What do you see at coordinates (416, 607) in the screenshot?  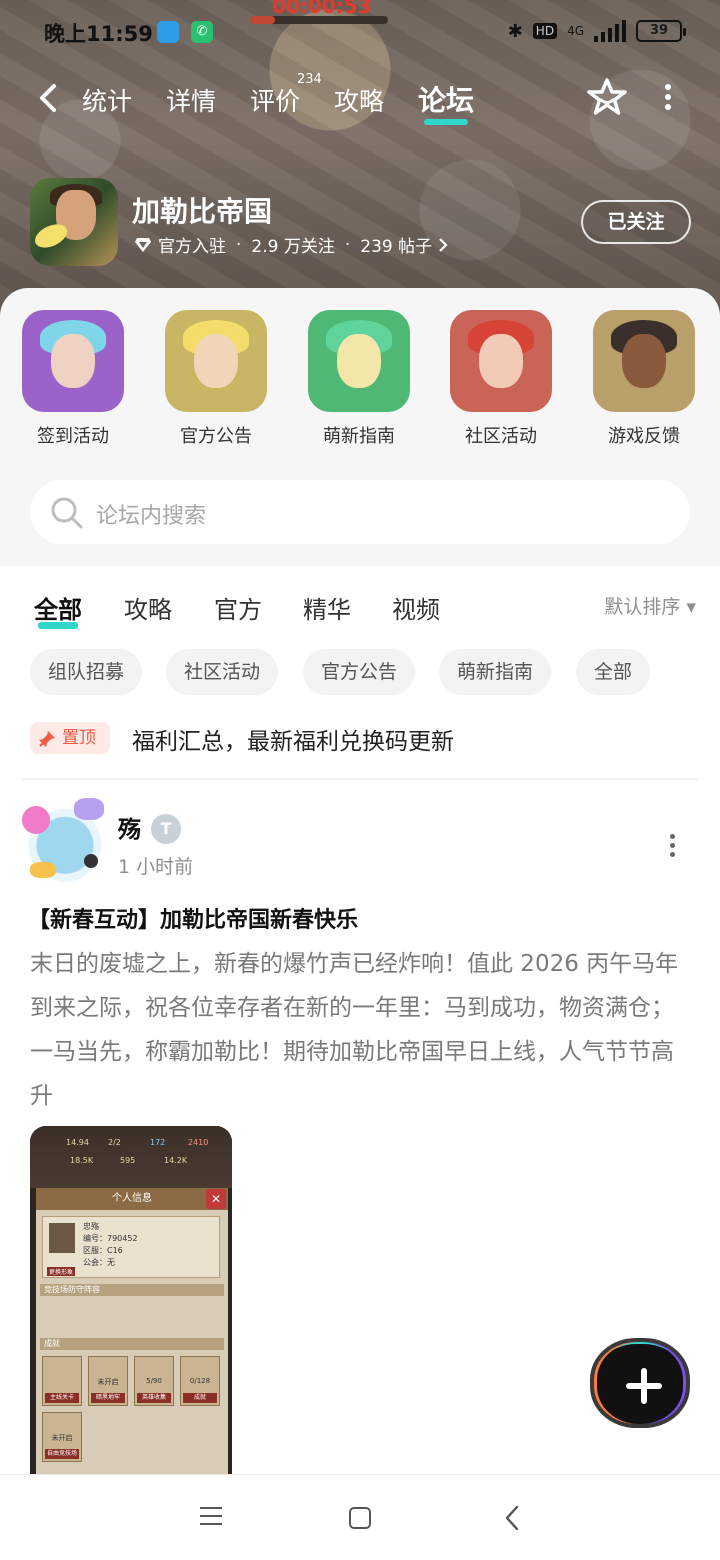 I see `feed-tab-videos: 视频` at bounding box center [416, 607].